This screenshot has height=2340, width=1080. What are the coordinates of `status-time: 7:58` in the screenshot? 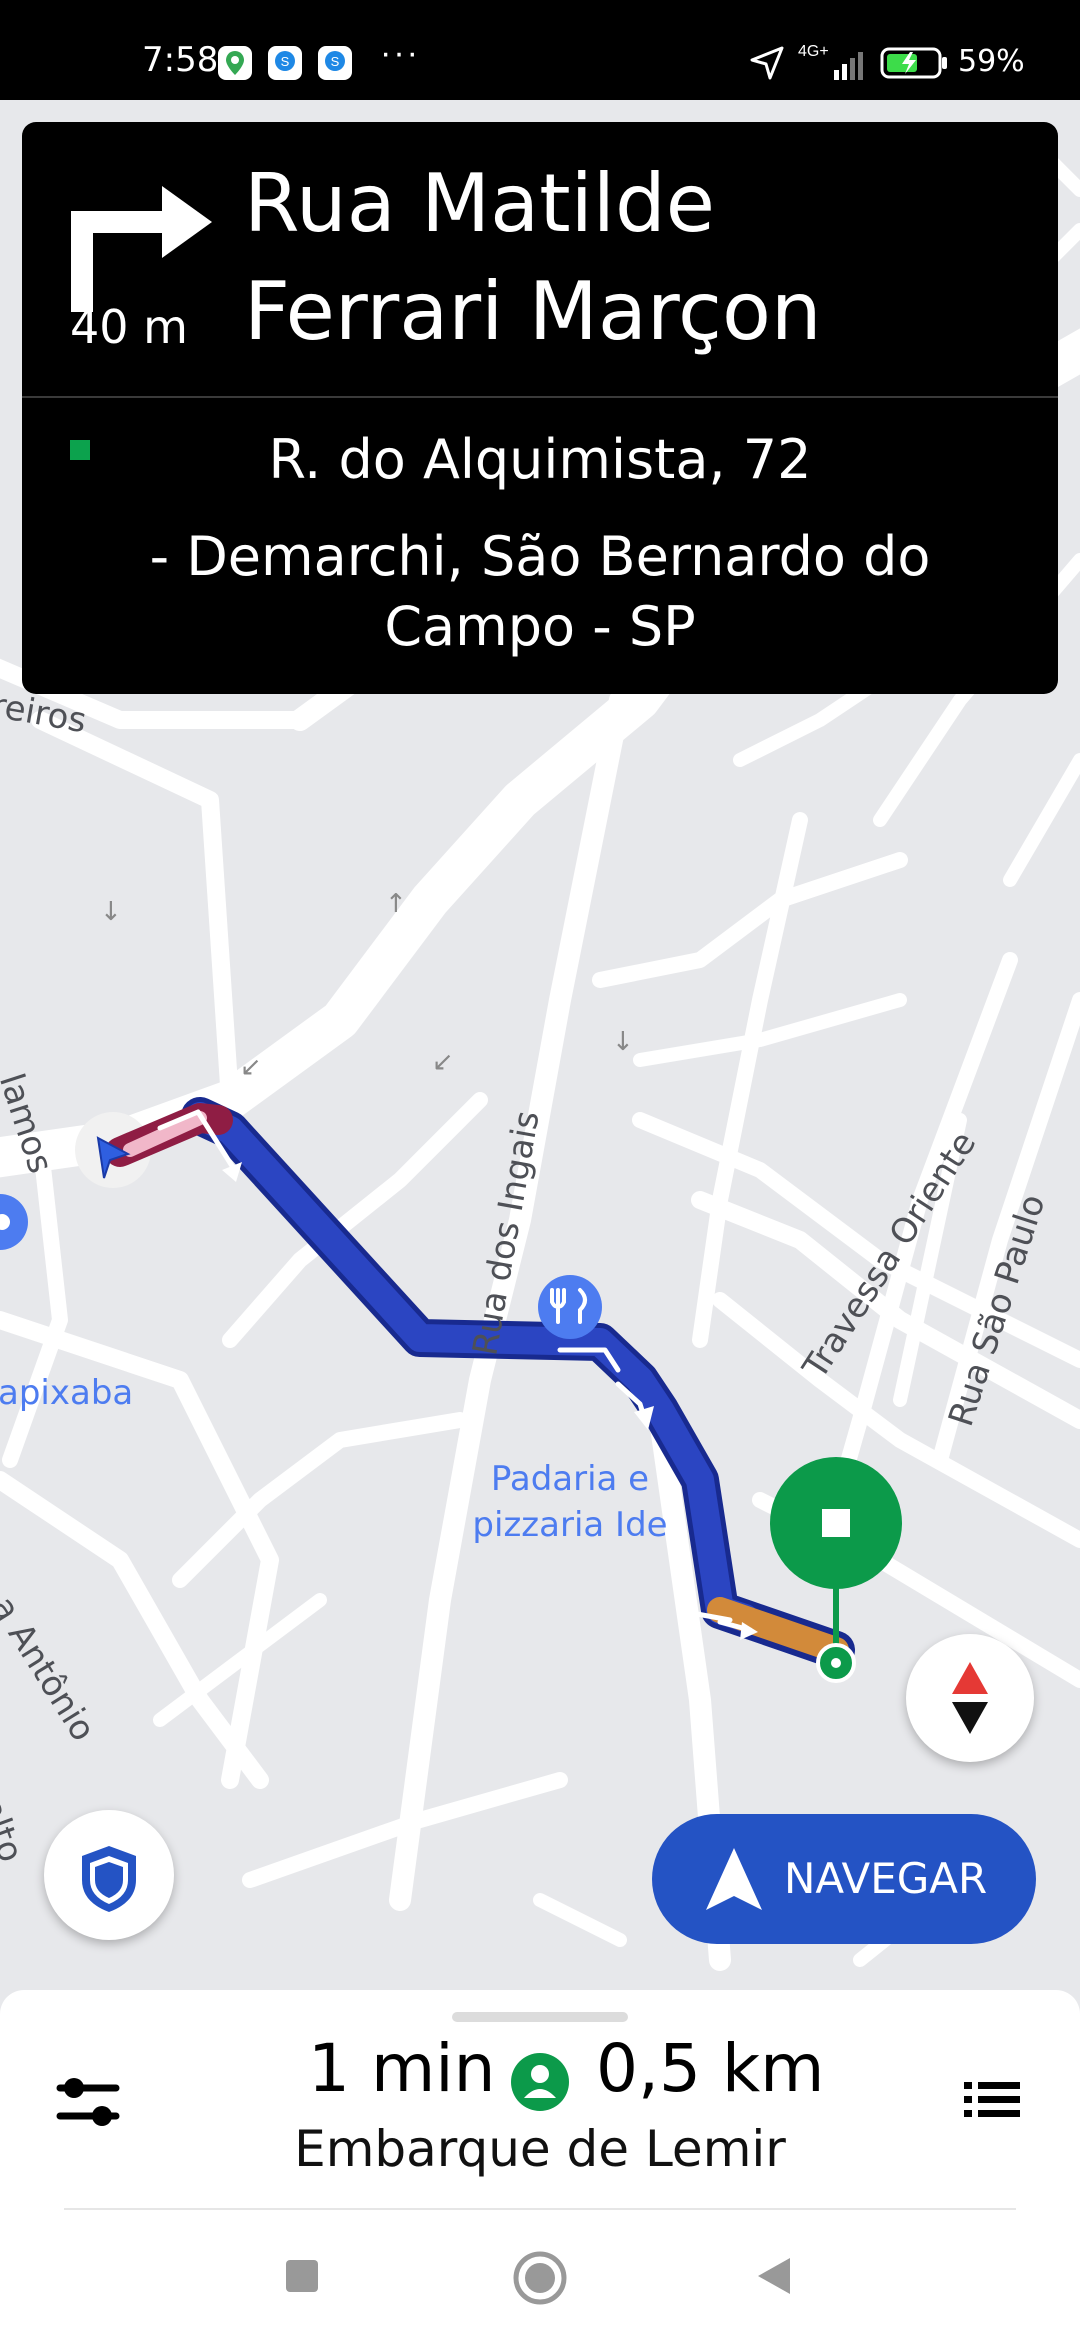 It's located at (180, 60).